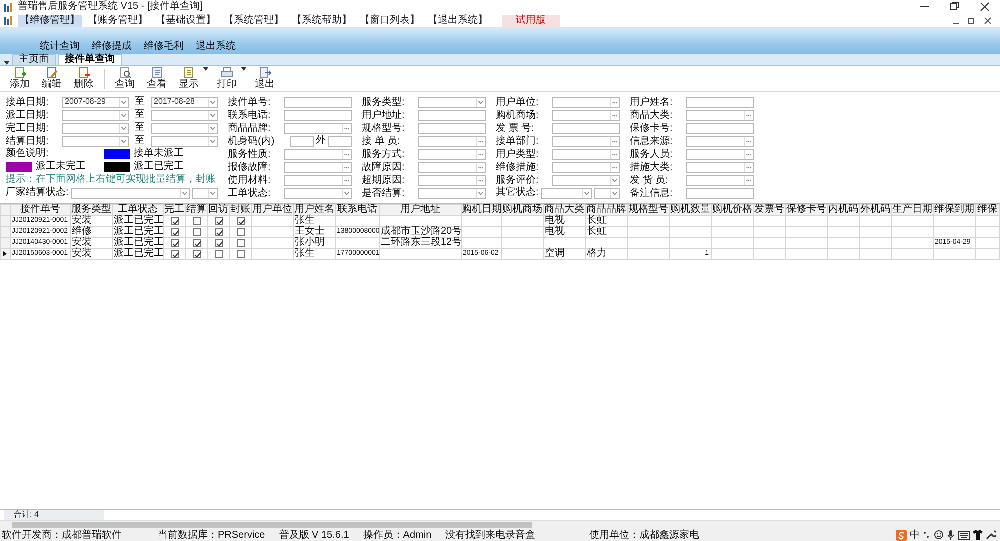 This screenshot has width=1000, height=541. Describe the element at coordinates (95, 102) in the screenshot. I see `date-field: 2007-08-29` at that location.